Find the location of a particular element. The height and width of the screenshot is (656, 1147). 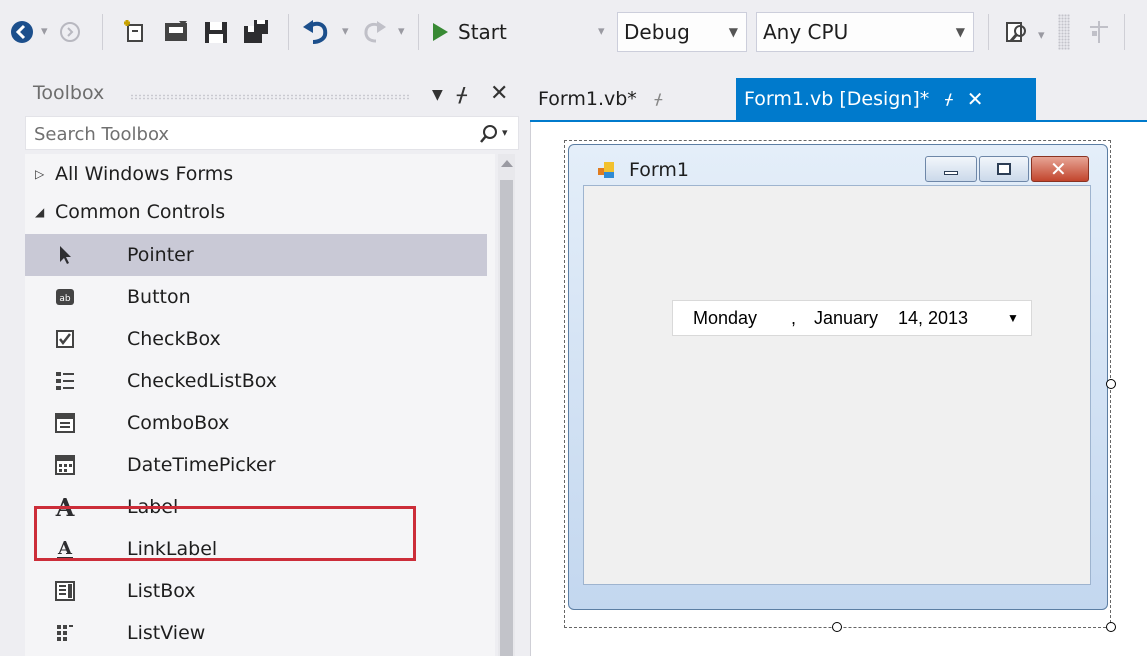

scrollbar-thumb is located at coordinates (506, 418).